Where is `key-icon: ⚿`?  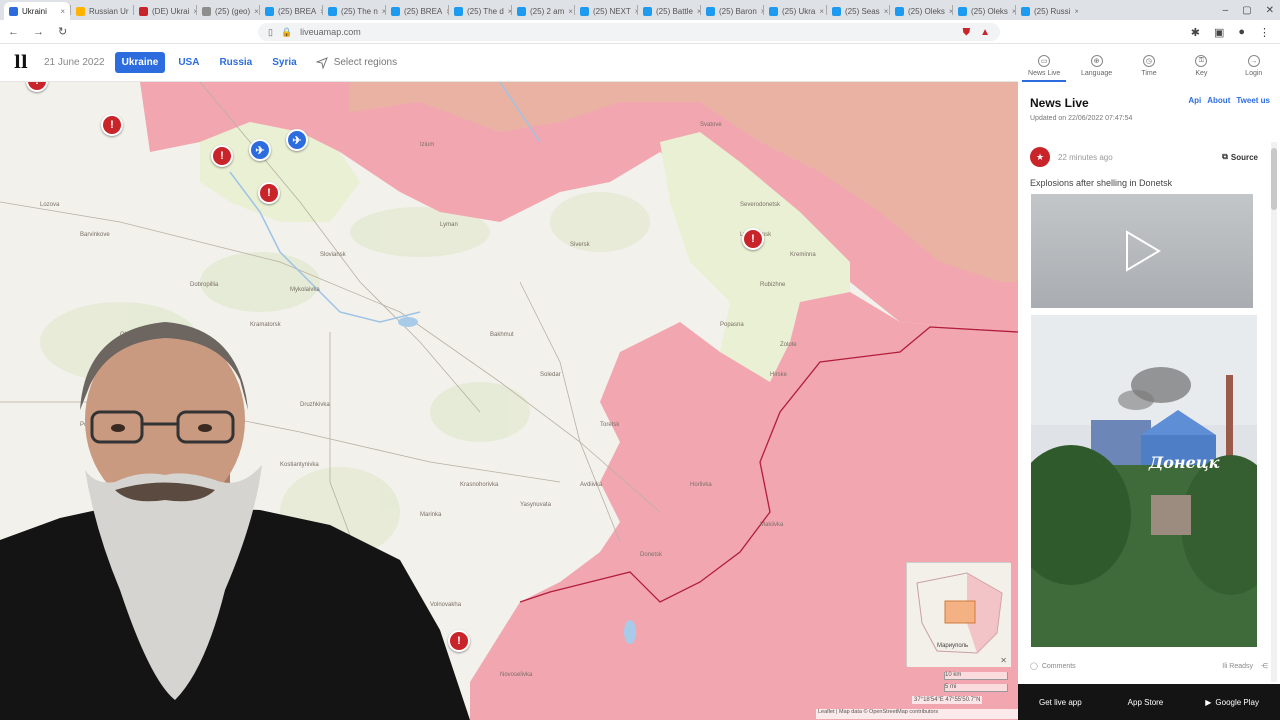 key-icon: ⚿ is located at coordinates (1201, 61).